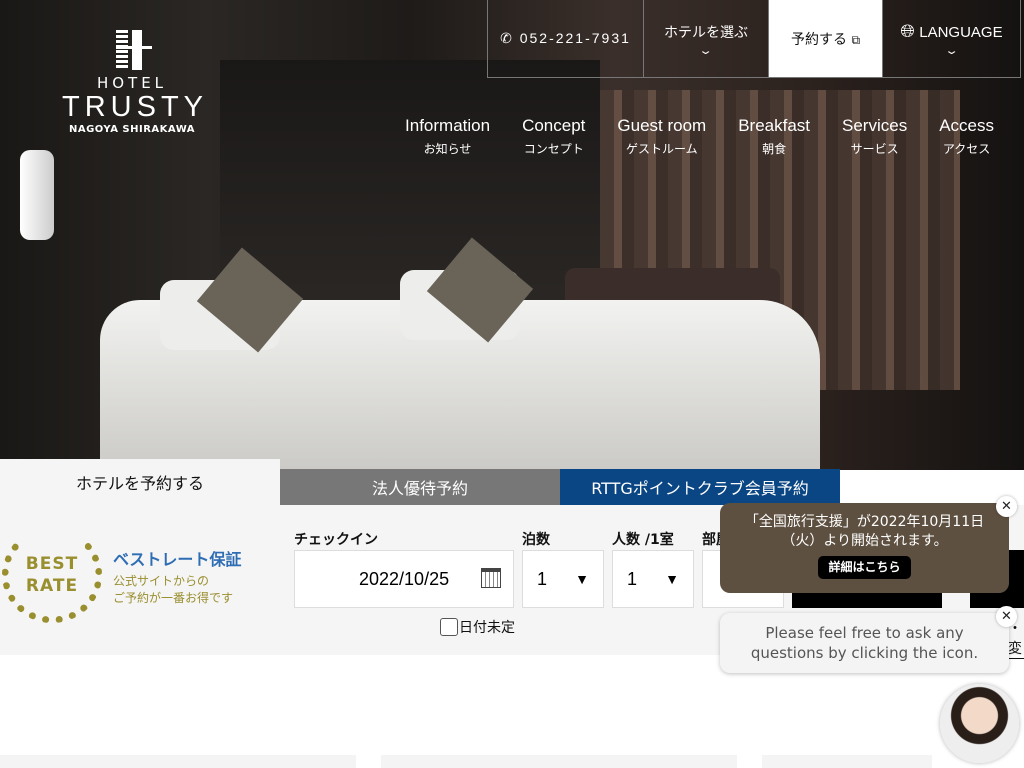 Image resolution: width=1024 pixels, height=768 pixels. Describe the element at coordinates (487, 628) in the screenshot. I see `date-undecided-label: 日付未定` at that location.